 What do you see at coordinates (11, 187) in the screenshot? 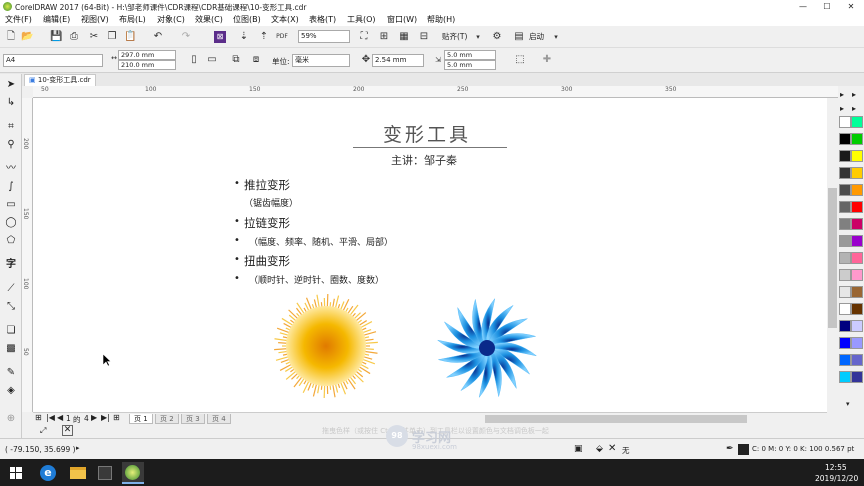
I see `artistic-media-icon: ∫` at bounding box center [11, 187].